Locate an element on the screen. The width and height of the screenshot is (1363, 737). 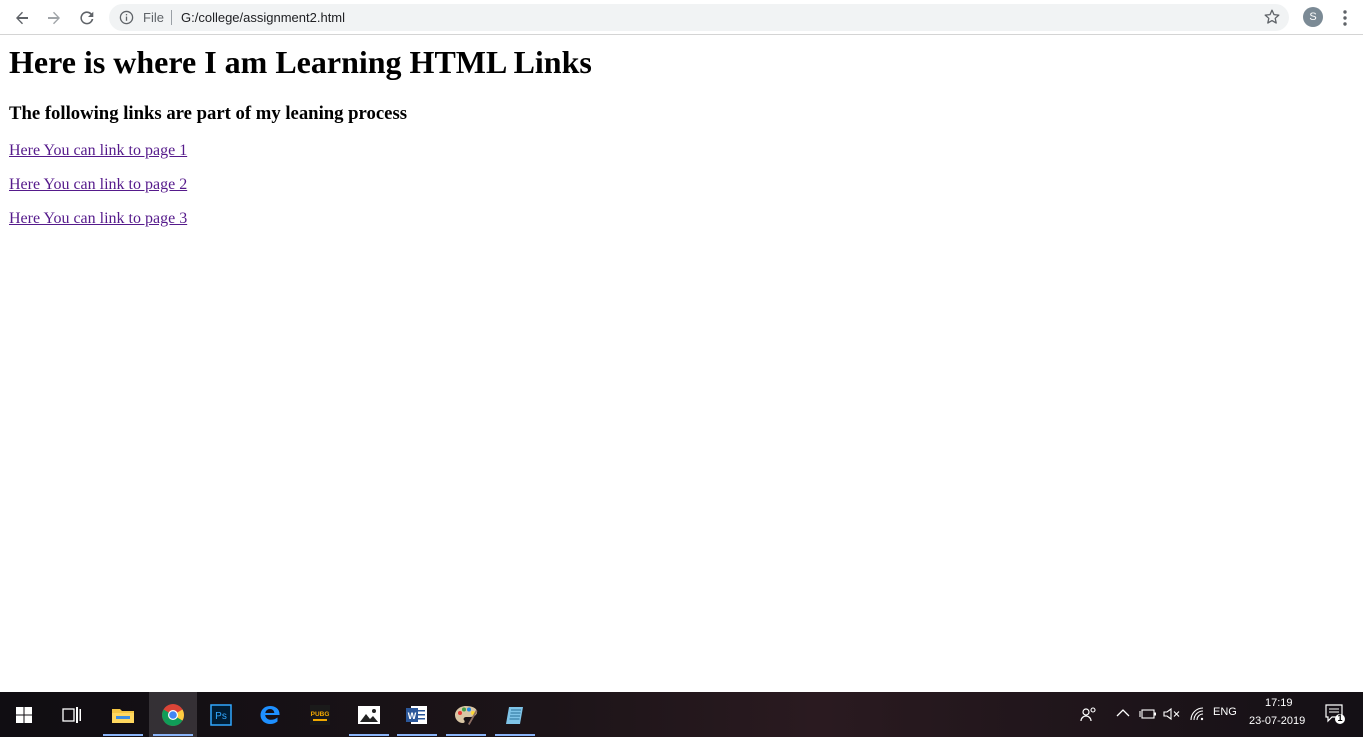
back-arrow-icon is located at coordinates (22, 18).